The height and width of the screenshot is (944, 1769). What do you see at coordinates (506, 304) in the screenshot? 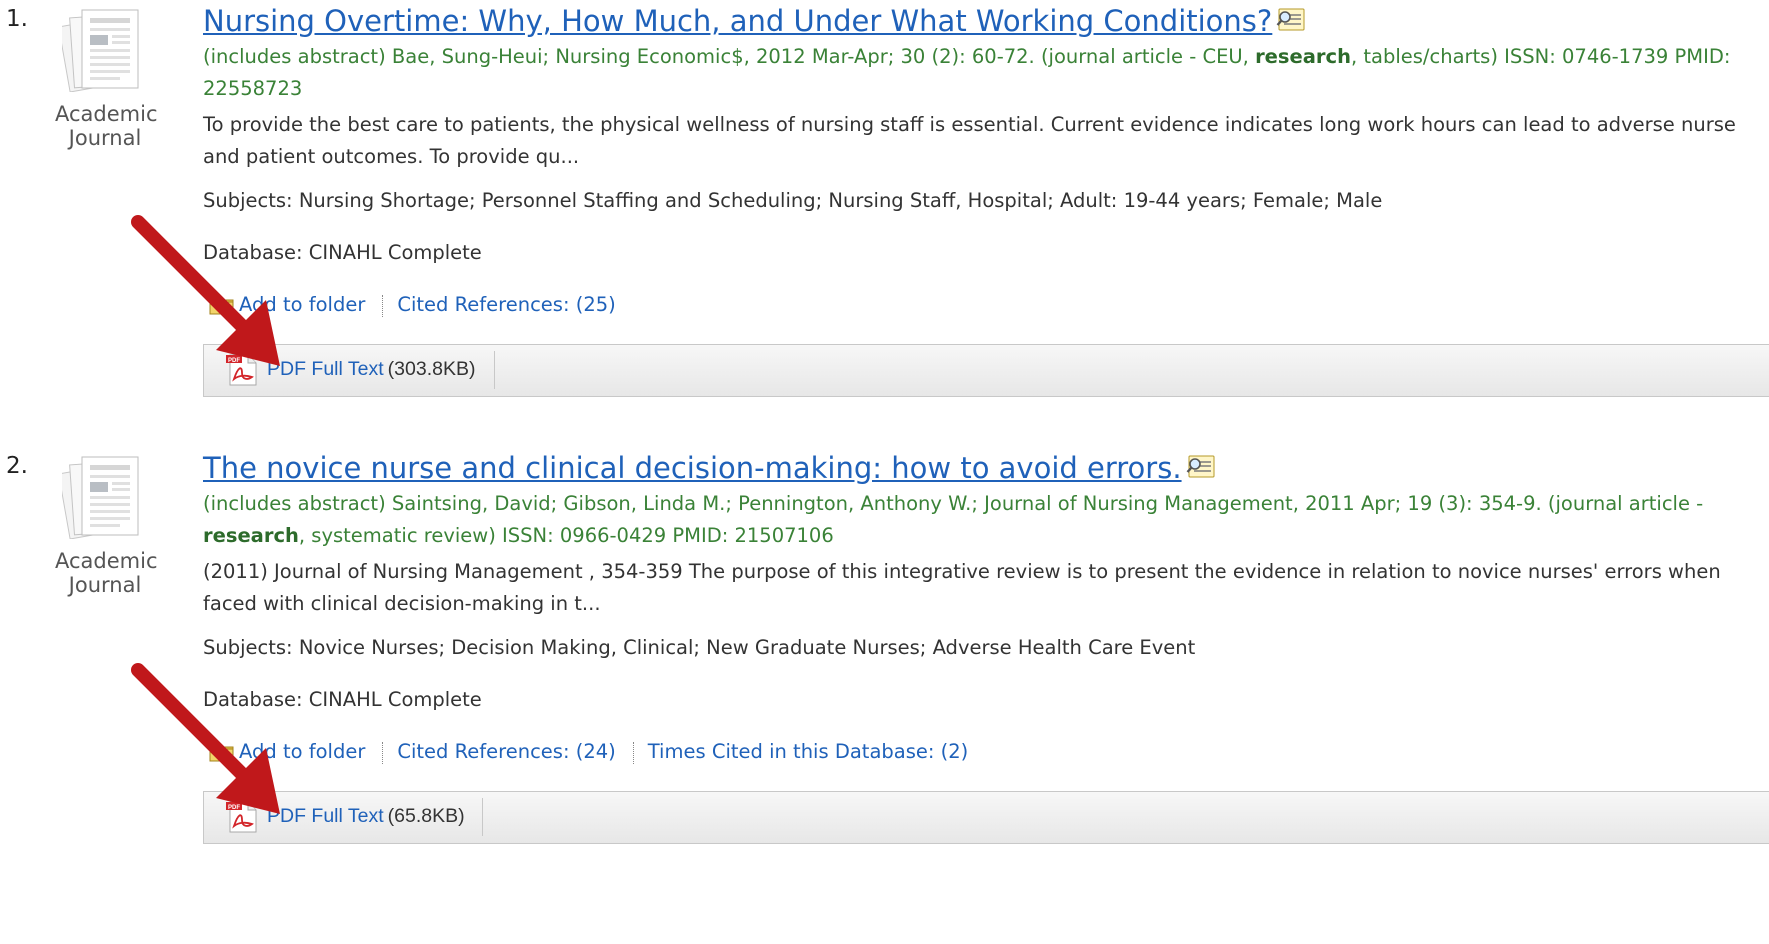
I see `cited-references-link: Cited References: (25)` at bounding box center [506, 304].